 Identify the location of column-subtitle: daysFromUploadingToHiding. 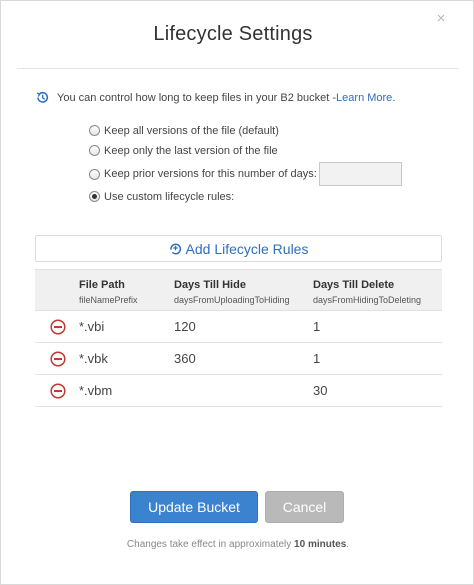
(232, 300).